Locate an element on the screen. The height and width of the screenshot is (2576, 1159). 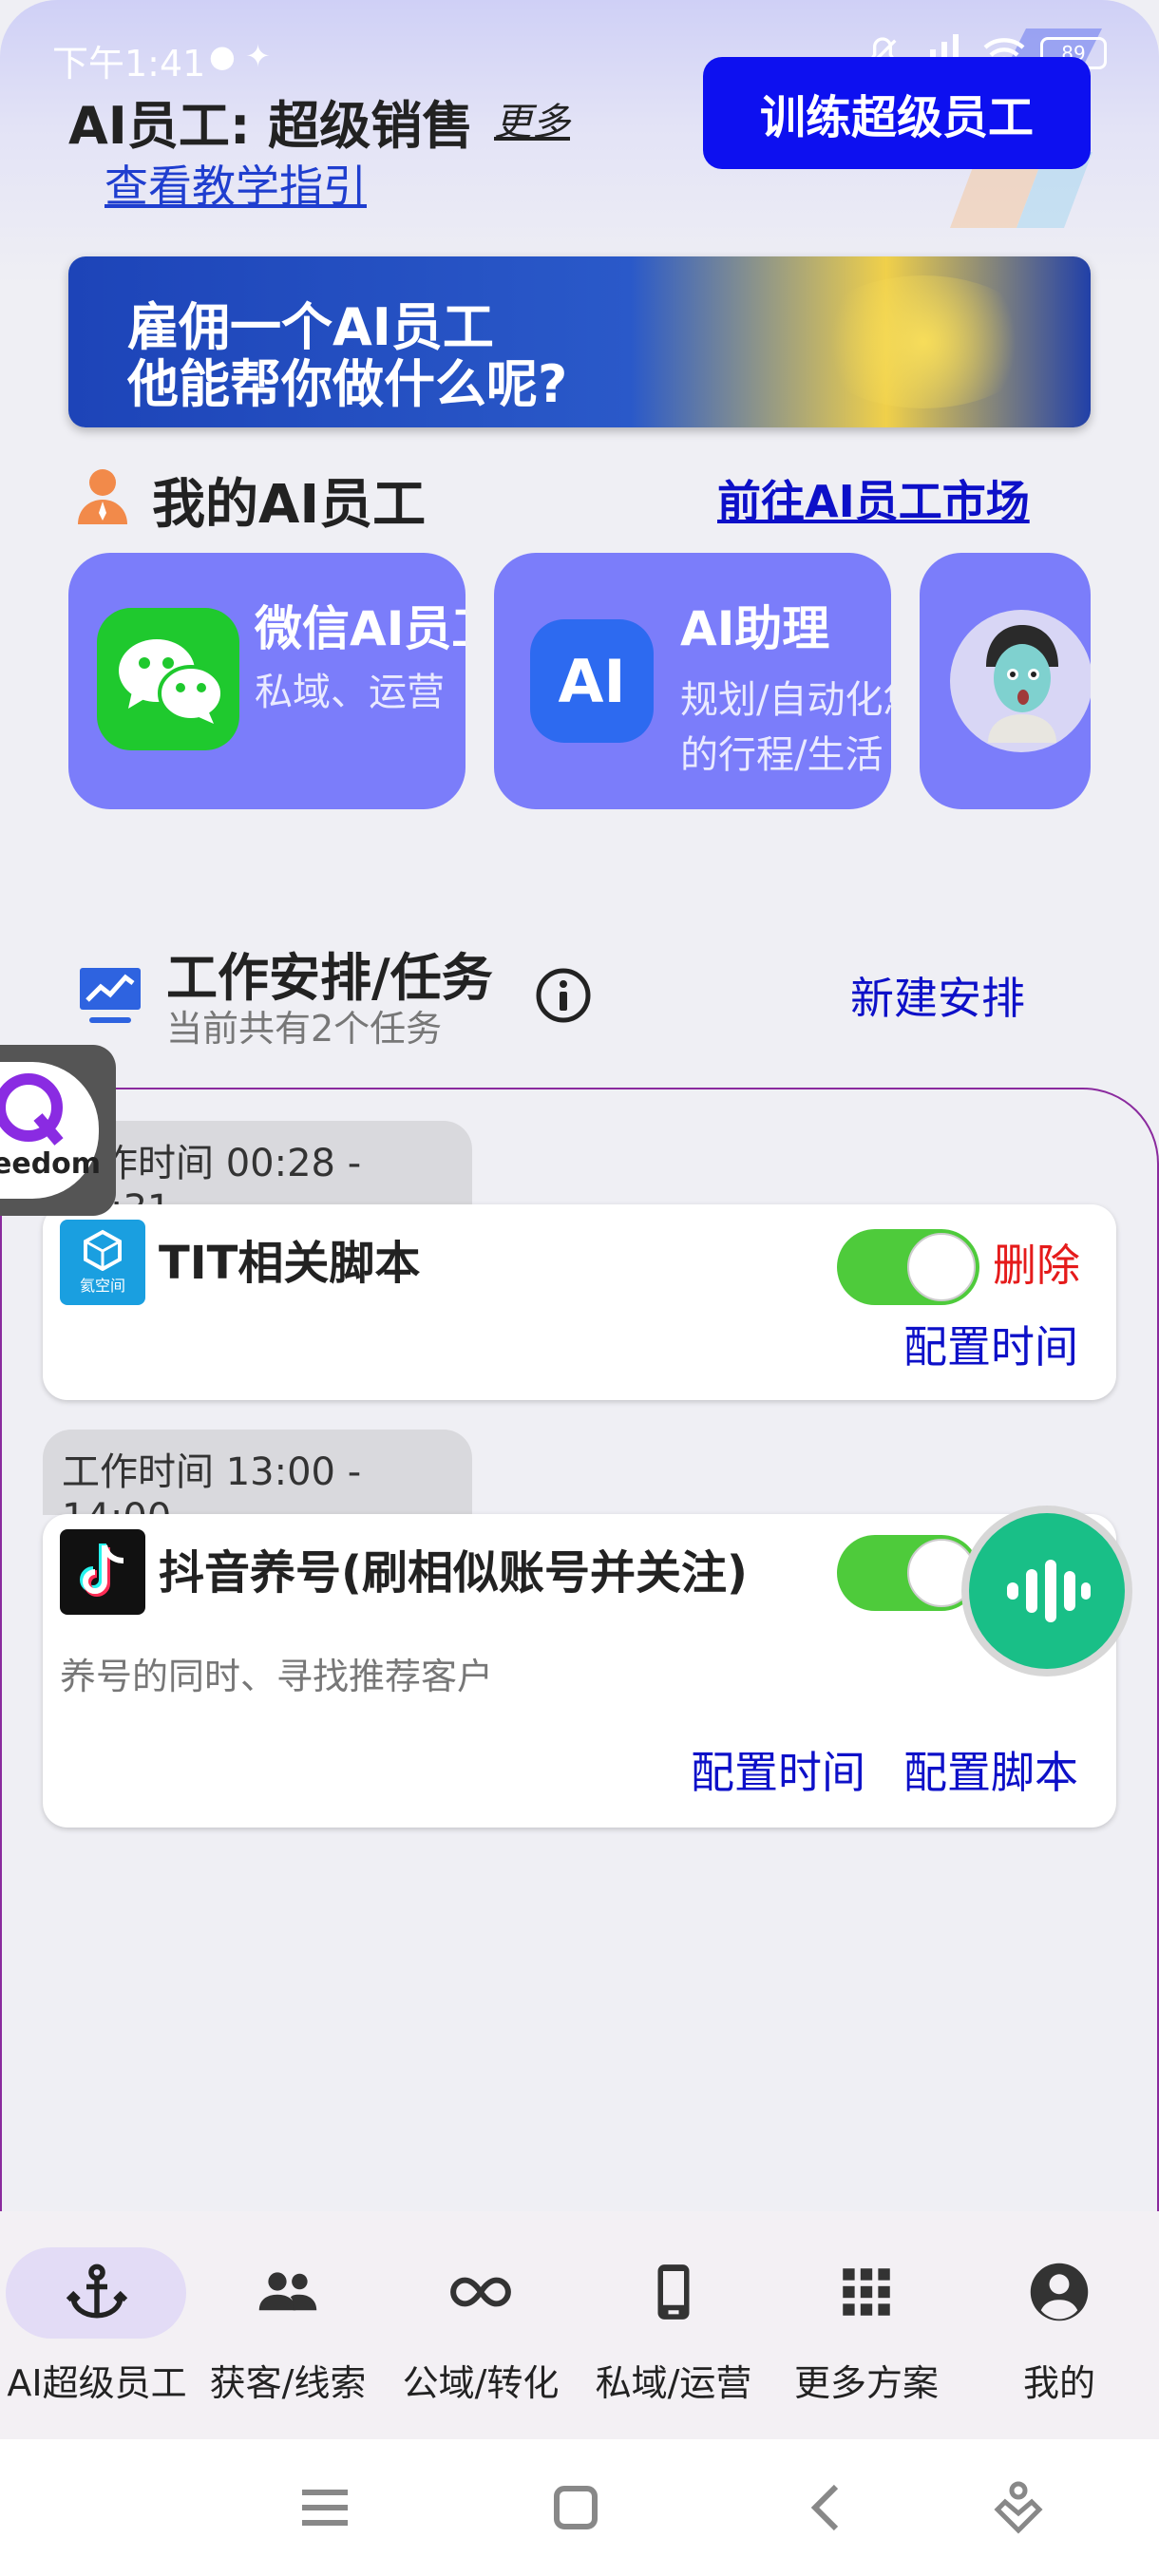
page-title: AI员工: 超级销售 is located at coordinates (271, 126).